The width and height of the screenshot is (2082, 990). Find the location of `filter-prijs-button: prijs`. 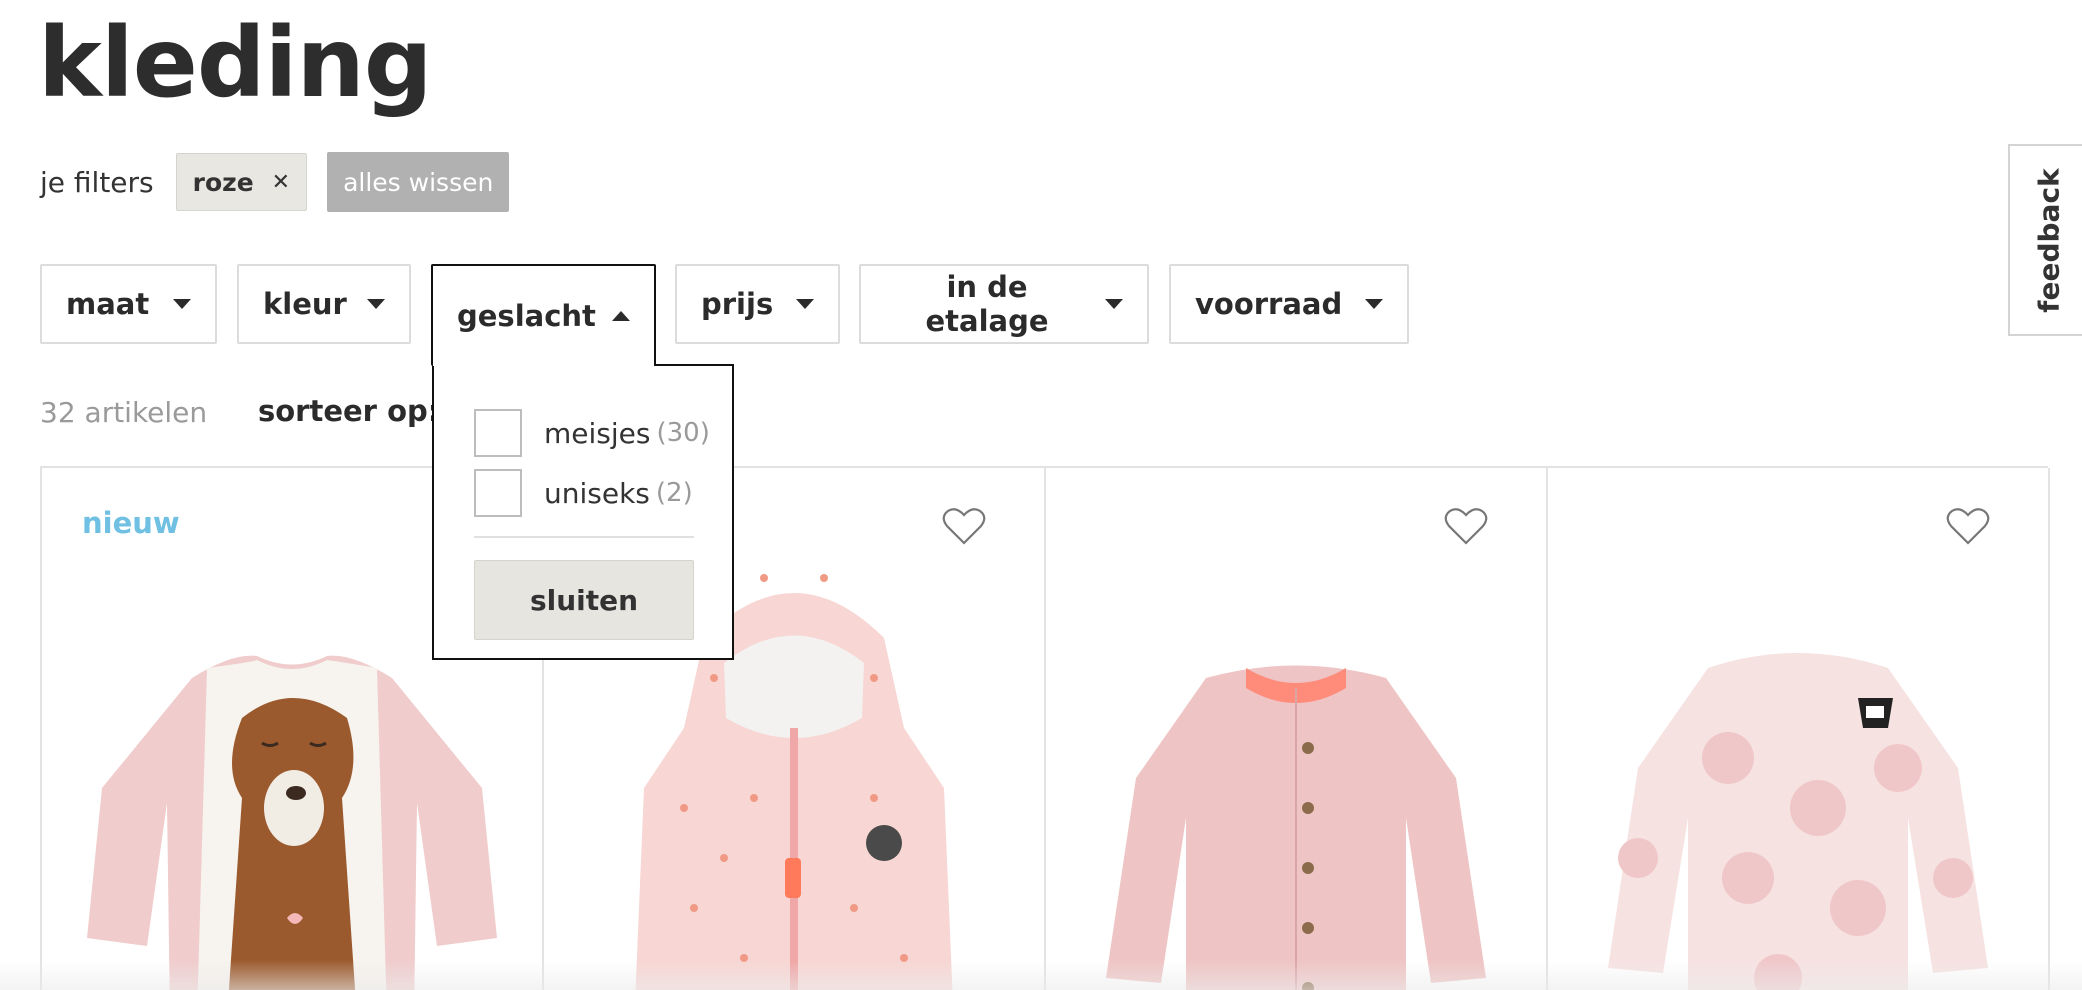

filter-prijs-button: prijs is located at coordinates (757, 304).